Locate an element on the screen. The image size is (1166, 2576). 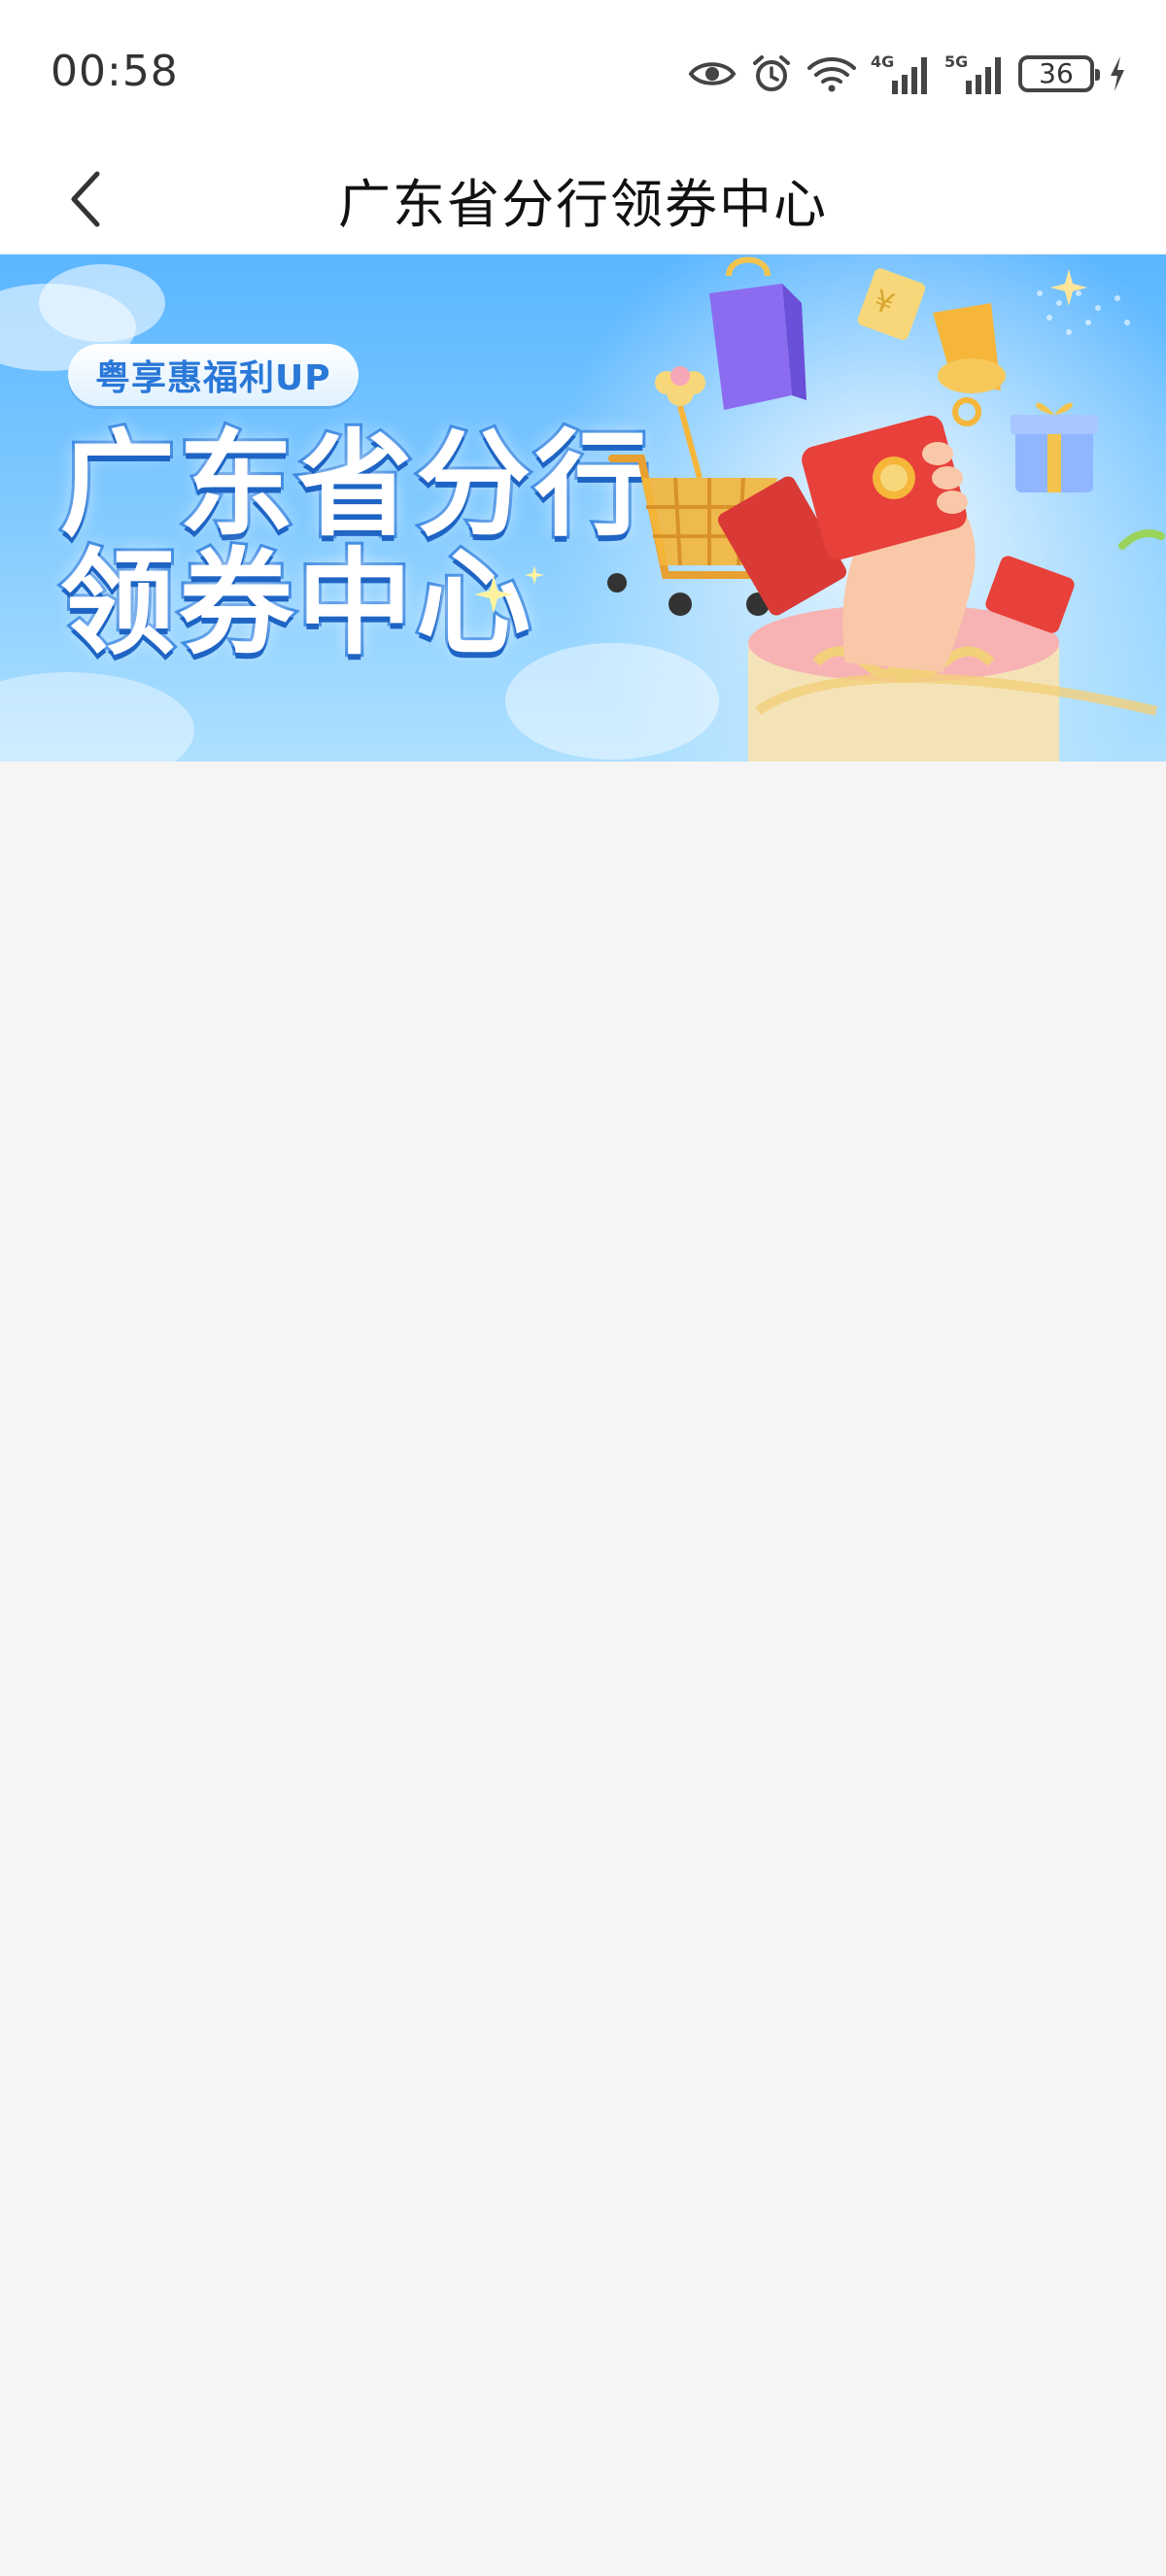
signal-5g-icon: 5G is located at coordinates (974, 73).